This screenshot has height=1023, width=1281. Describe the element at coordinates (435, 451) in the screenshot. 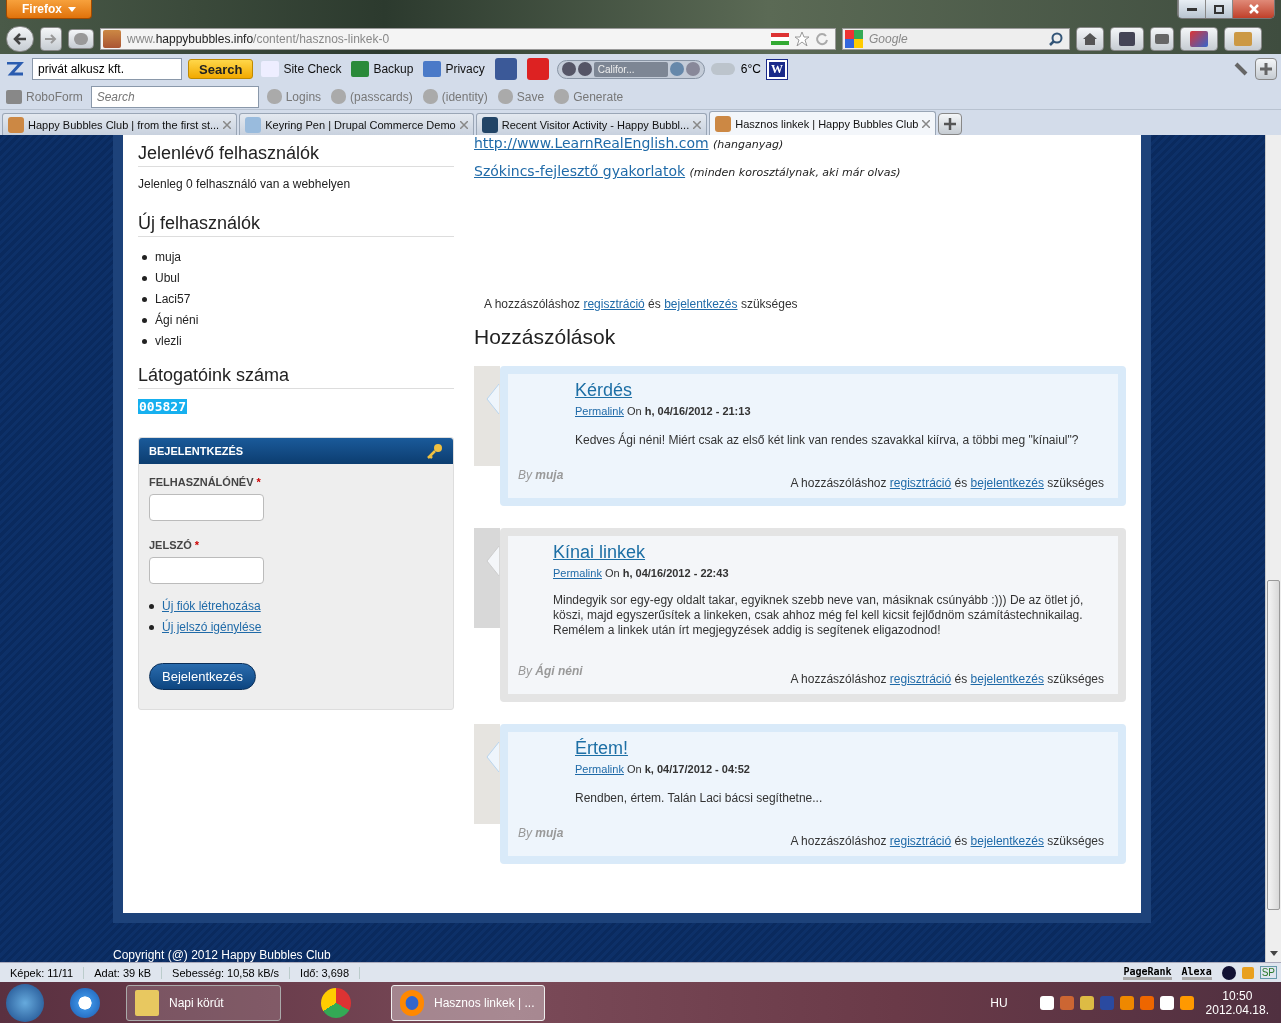

I see `key-icon` at that location.